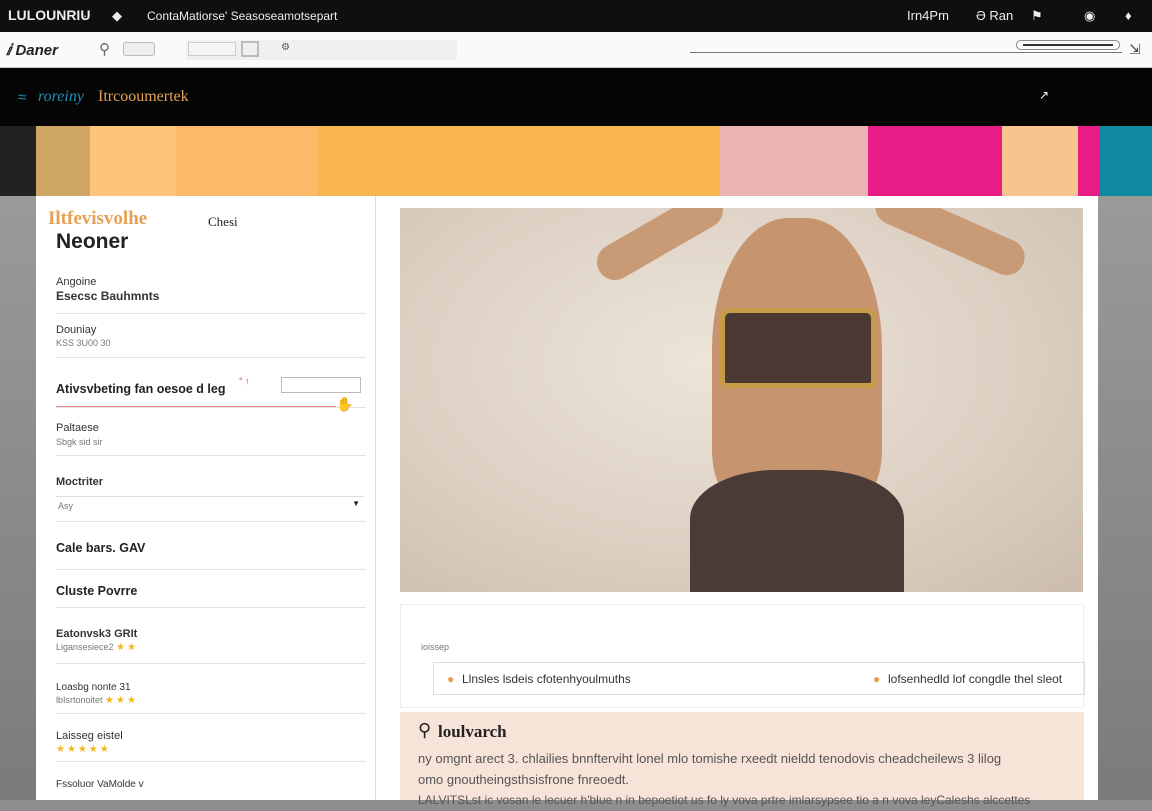  What do you see at coordinates (211, 781) in the screenshot?
I see `list-item: Fssoluor VaMolde v` at bounding box center [211, 781].